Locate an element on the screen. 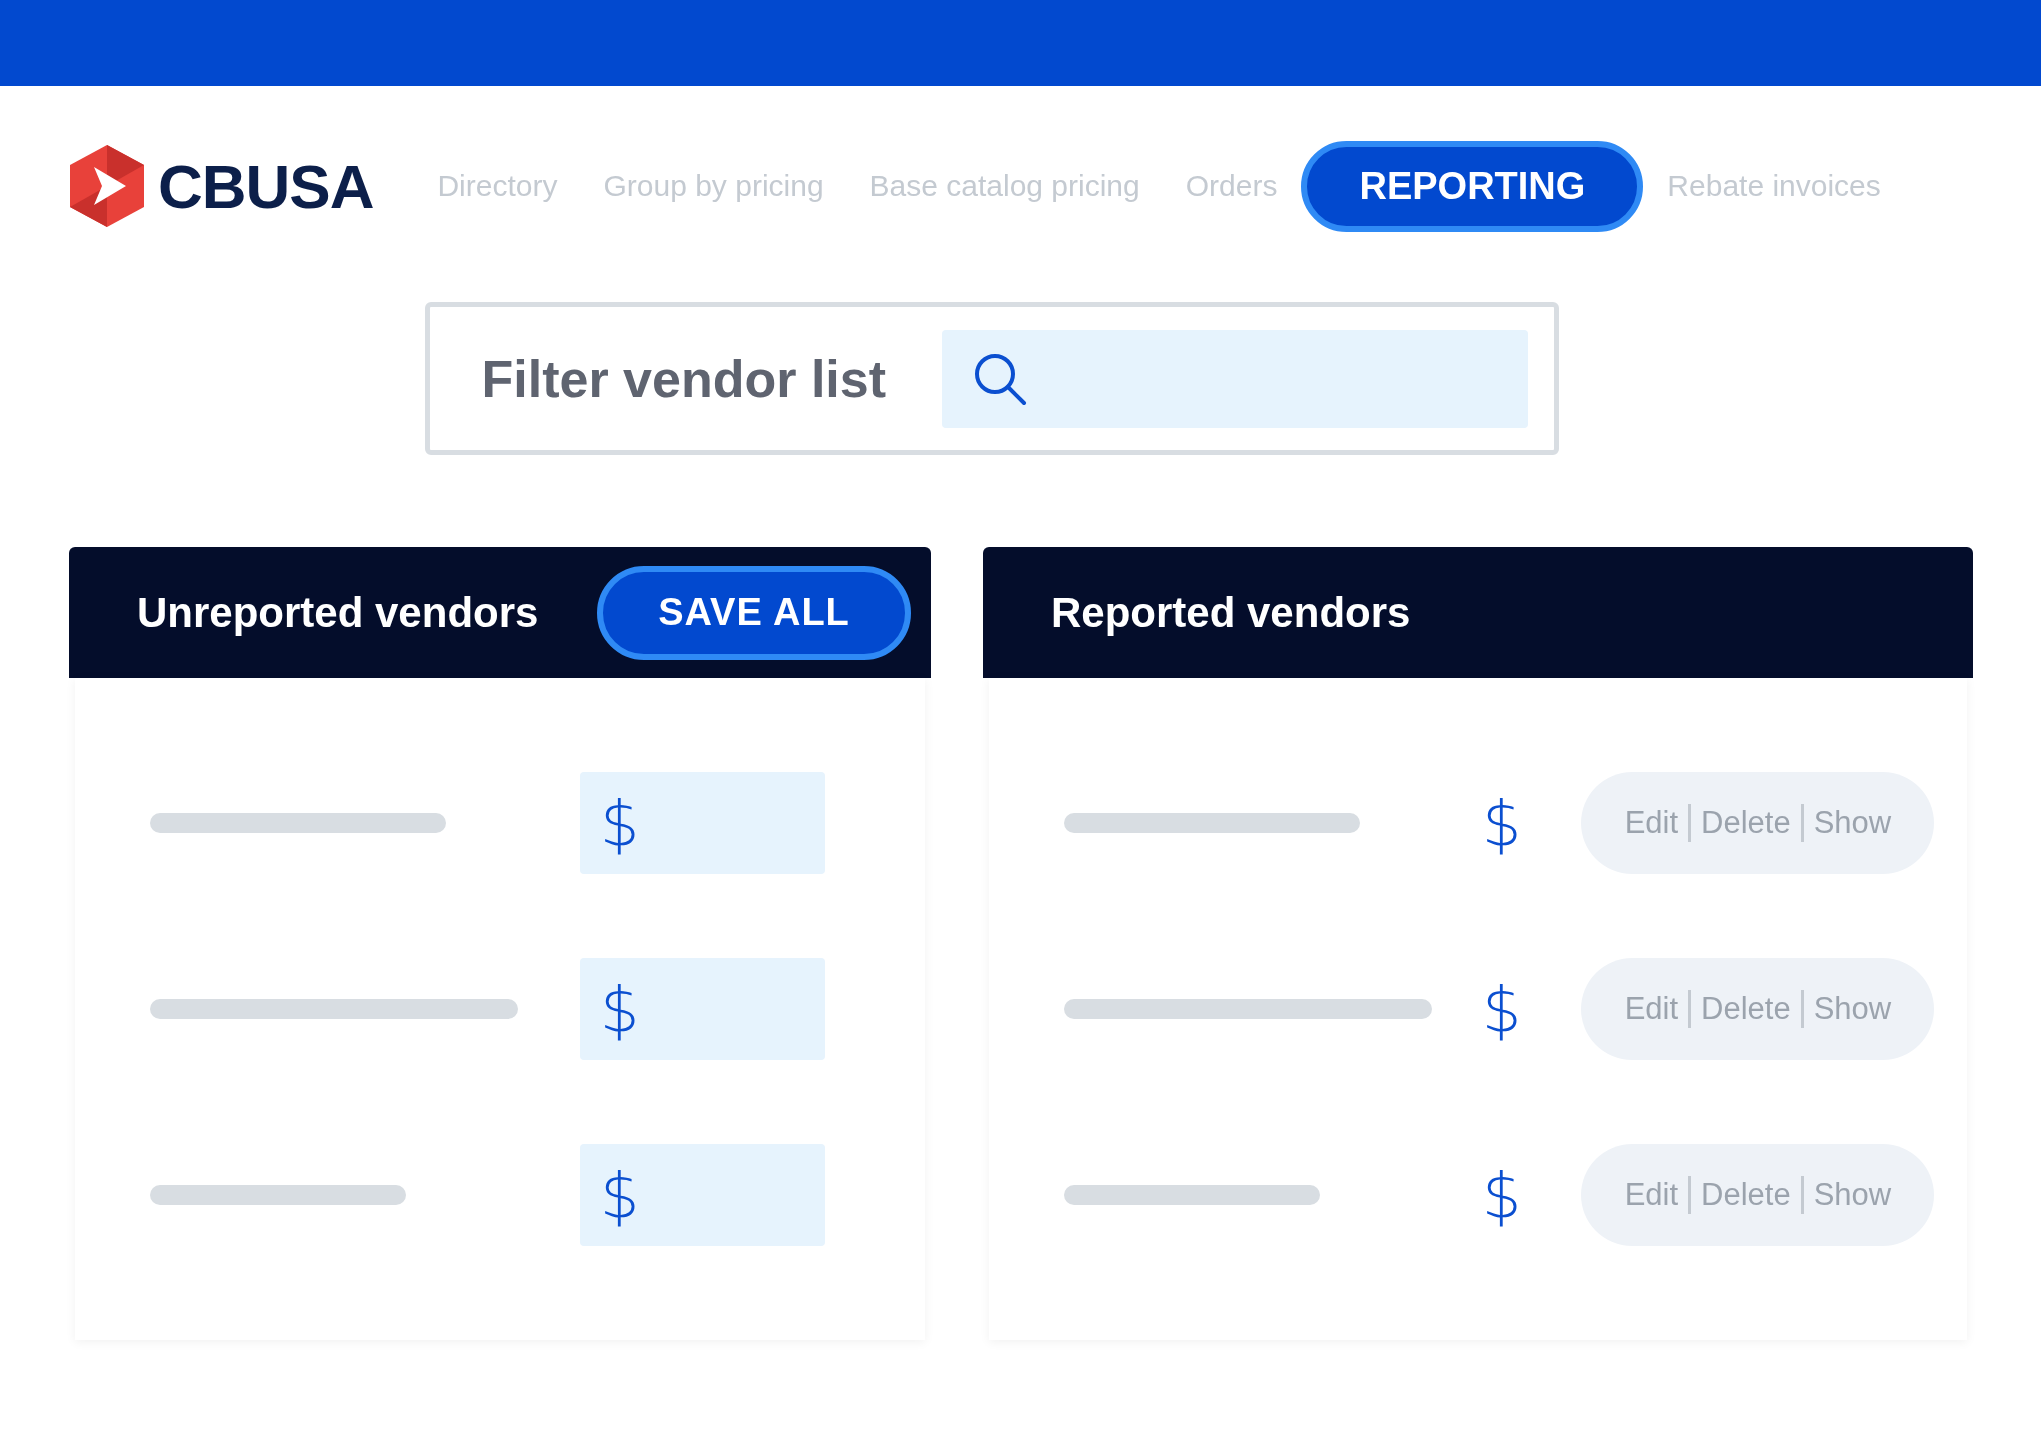 This screenshot has width=2041, height=1431. logo-icon is located at coordinates (107, 186).